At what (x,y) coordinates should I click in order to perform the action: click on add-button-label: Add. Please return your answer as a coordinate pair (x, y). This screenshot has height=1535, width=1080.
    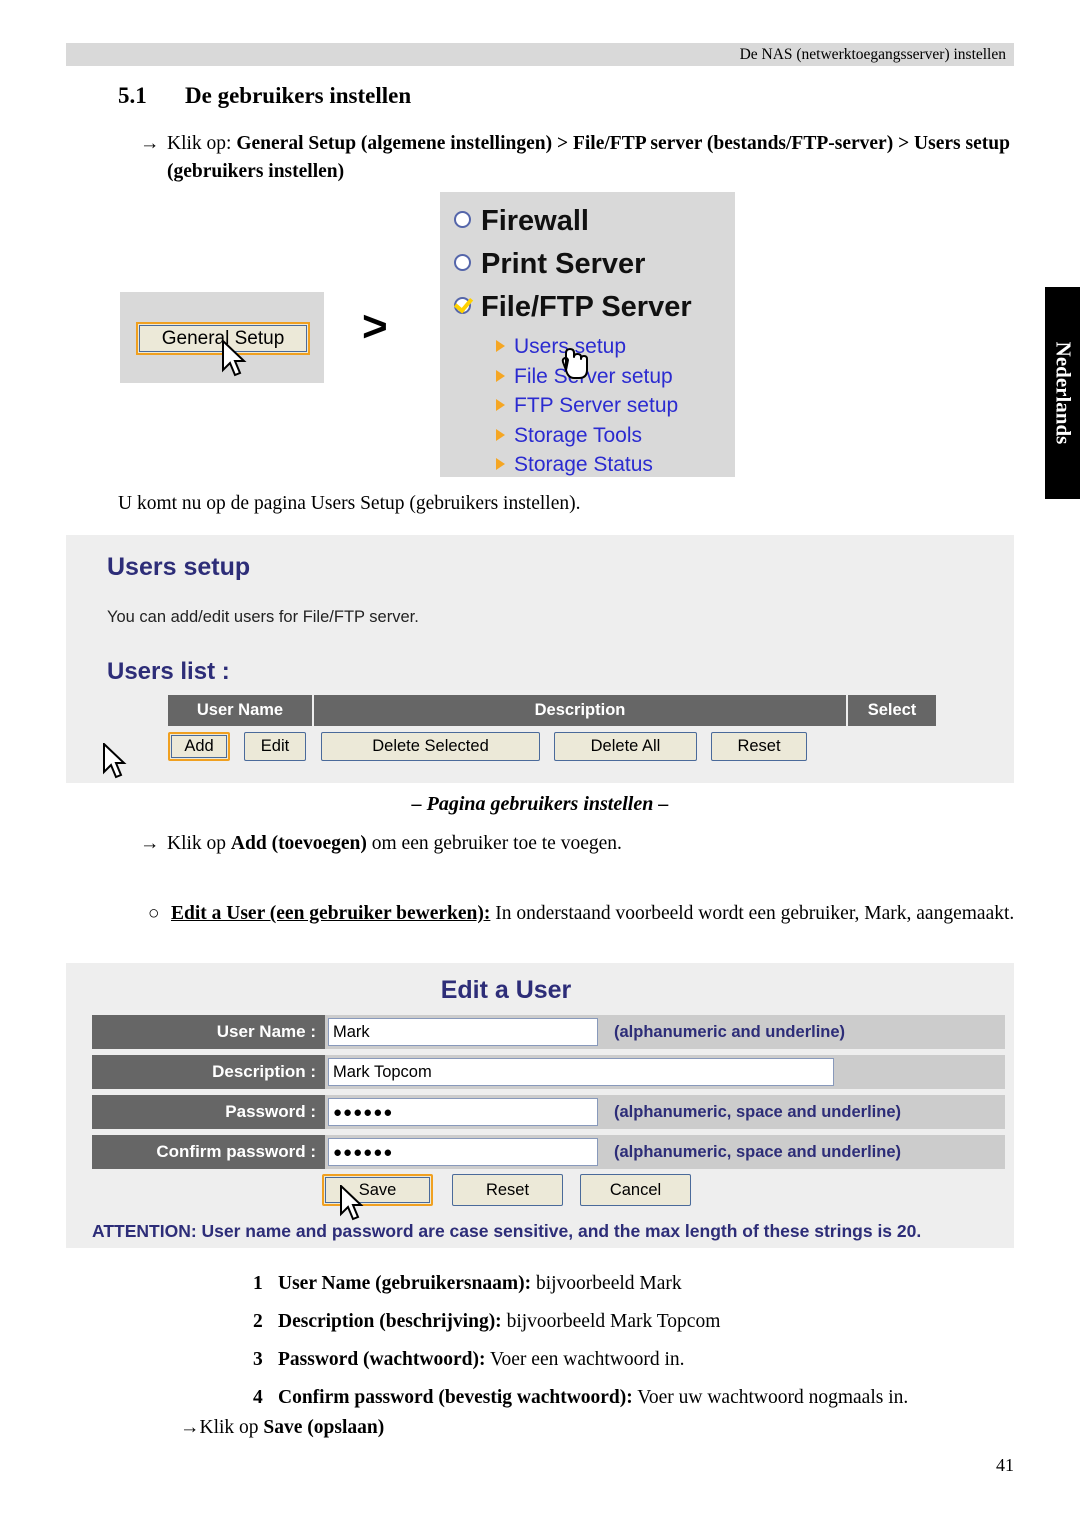
    Looking at the image, I should click on (199, 746).